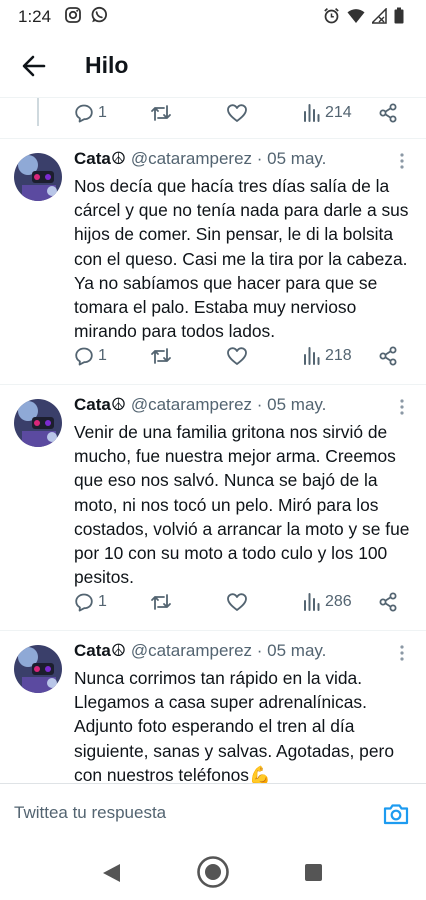 This screenshot has height=900, width=426. What do you see at coordinates (38, 112) in the screenshot?
I see `thread-connector-line` at bounding box center [38, 112].